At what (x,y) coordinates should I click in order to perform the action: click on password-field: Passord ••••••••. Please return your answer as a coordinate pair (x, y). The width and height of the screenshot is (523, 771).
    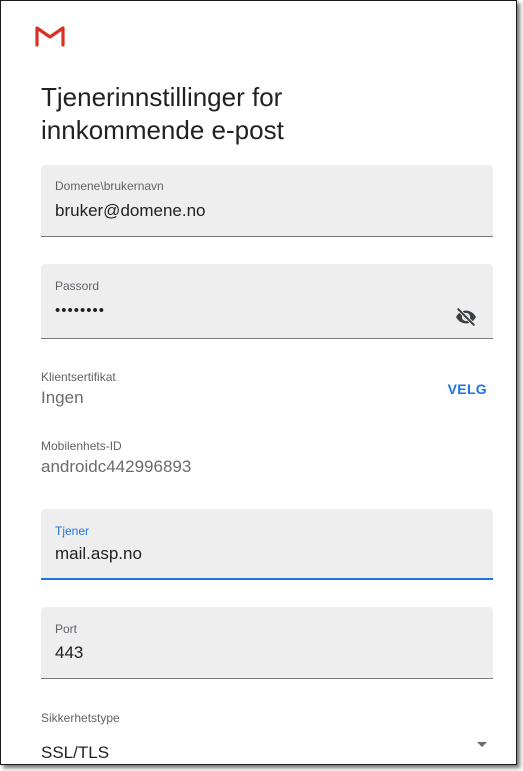
    Looking at the image, I should click on (267, 301).